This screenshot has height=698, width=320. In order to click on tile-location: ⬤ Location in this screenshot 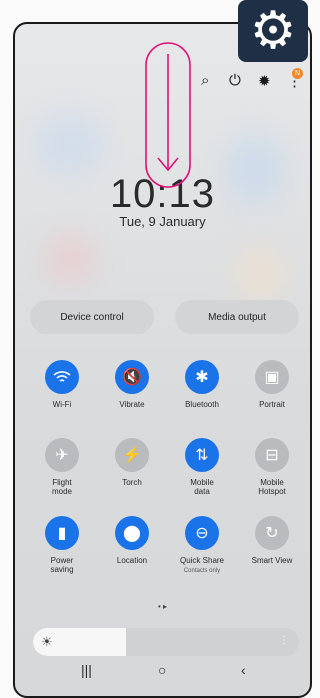, I will do `click(132, 540)`.